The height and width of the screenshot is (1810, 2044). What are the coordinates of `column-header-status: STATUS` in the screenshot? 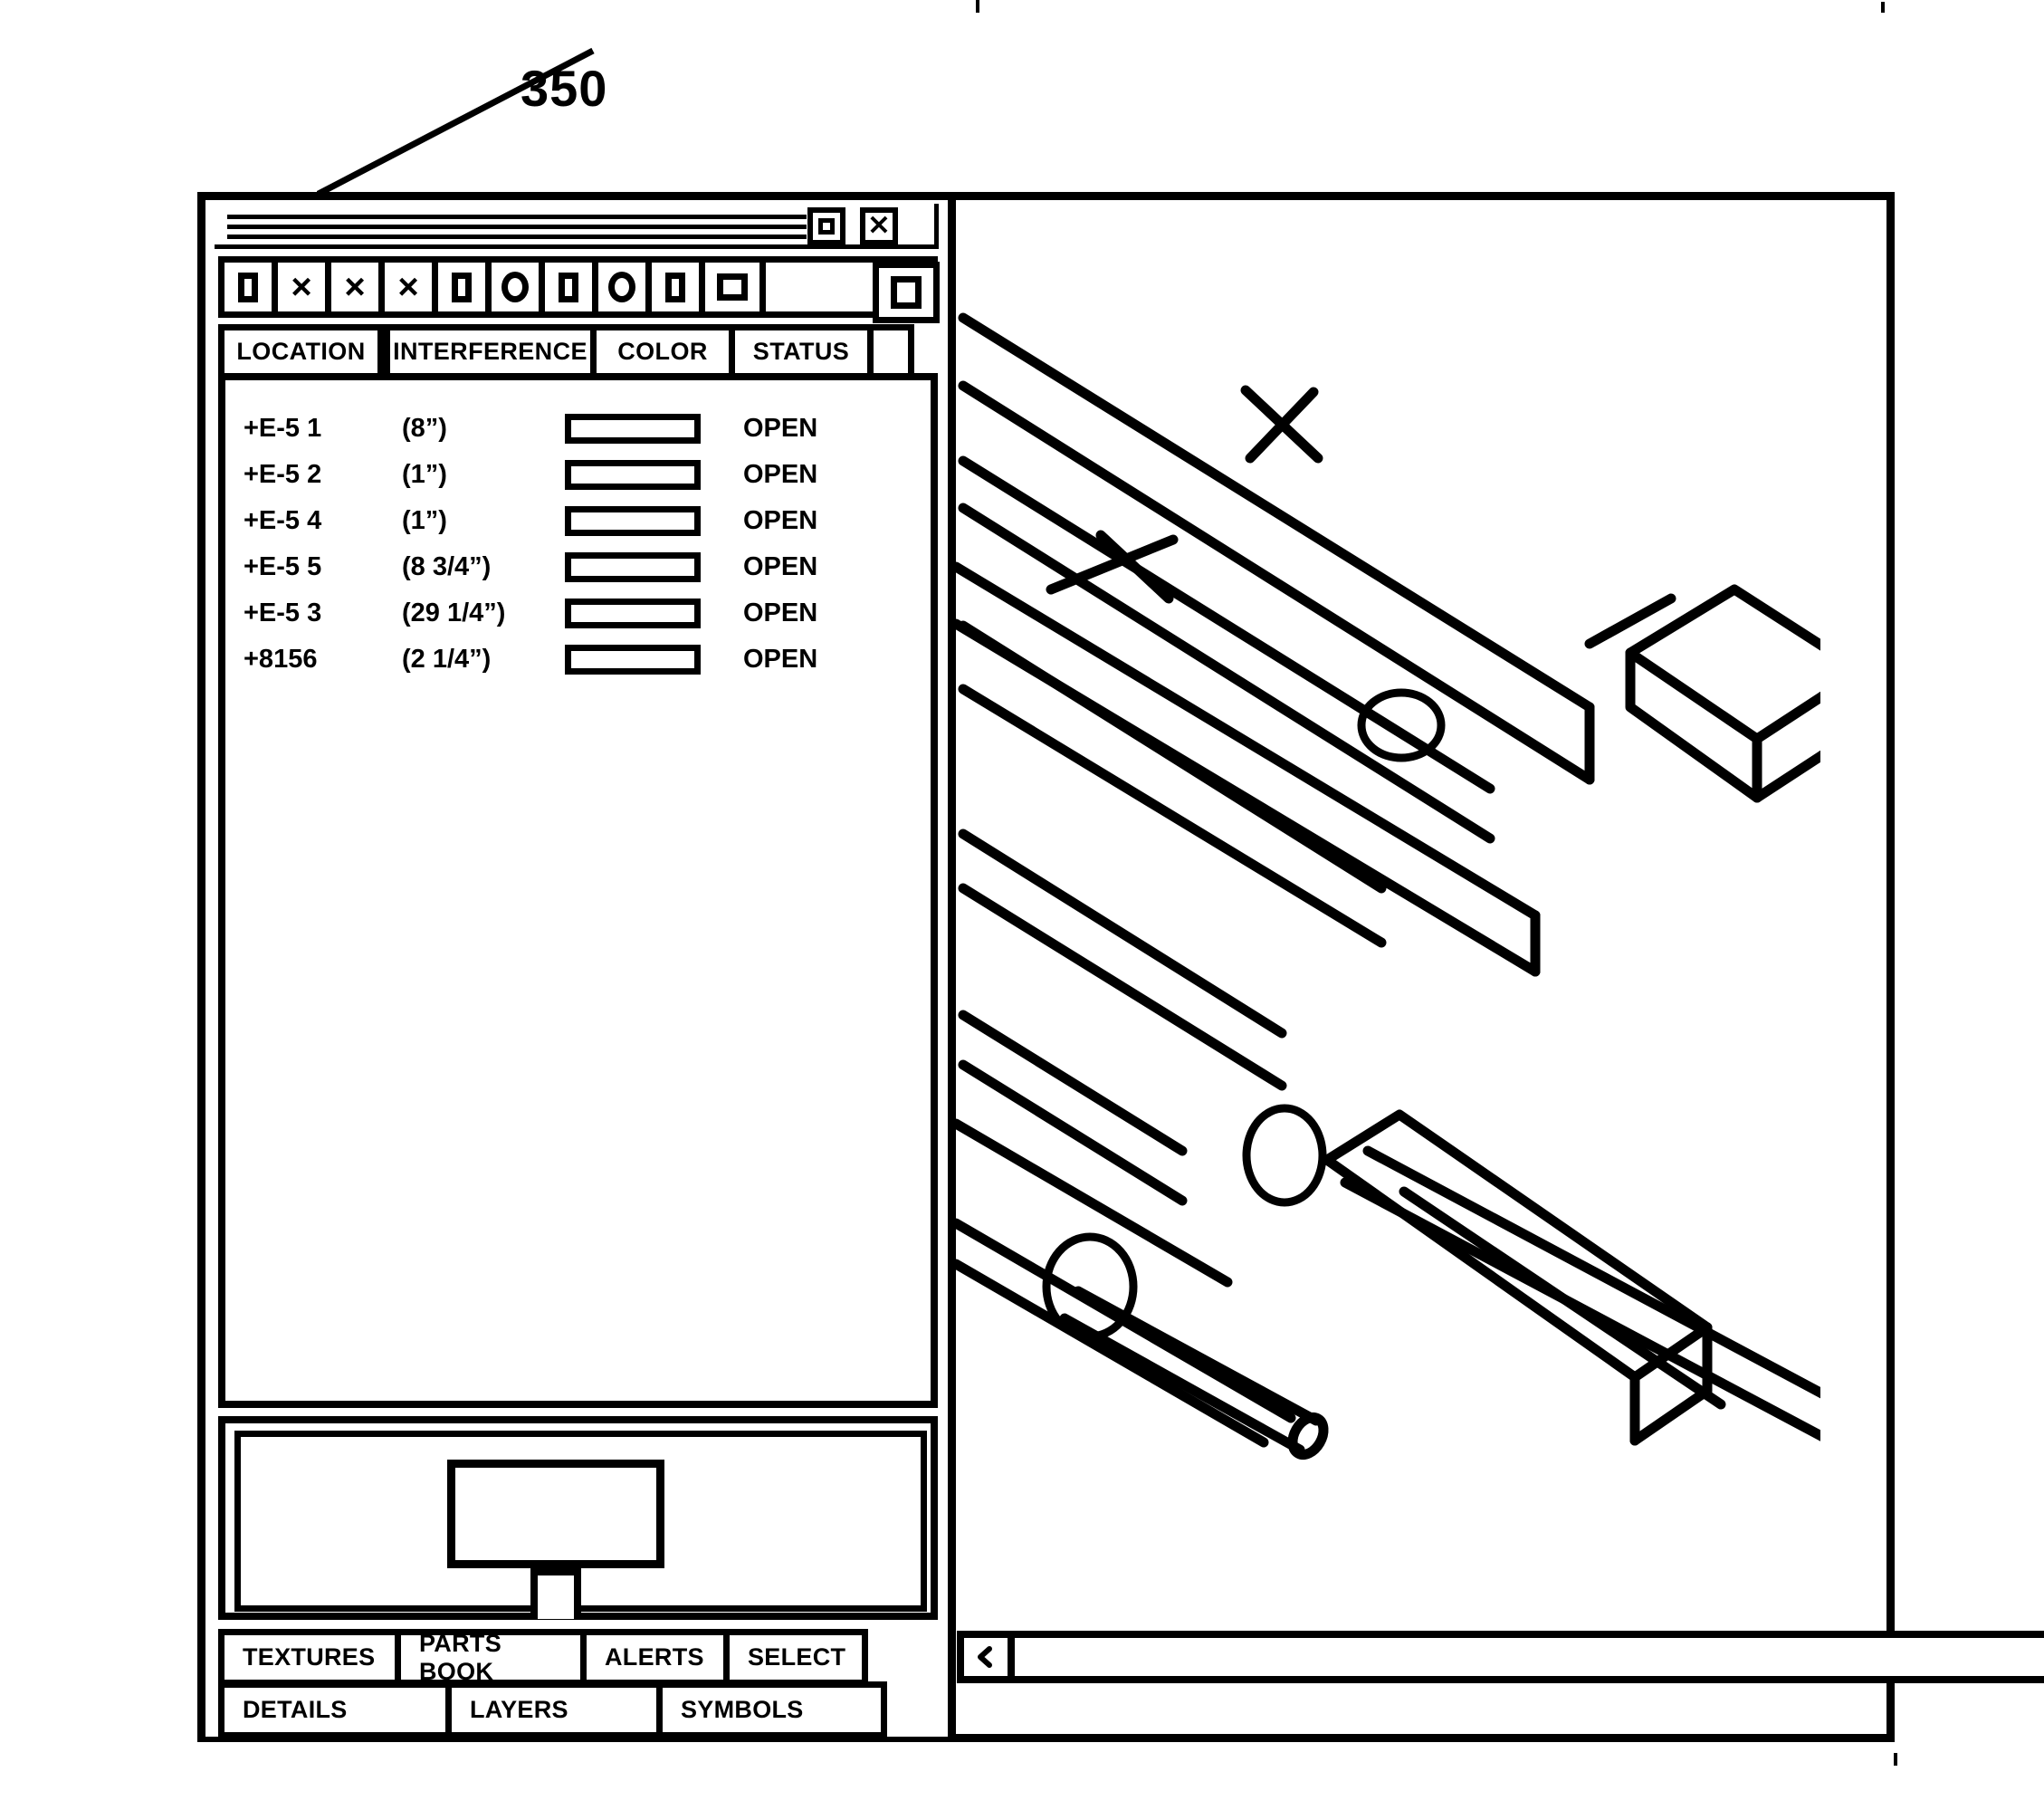 It's located at (801, 348).